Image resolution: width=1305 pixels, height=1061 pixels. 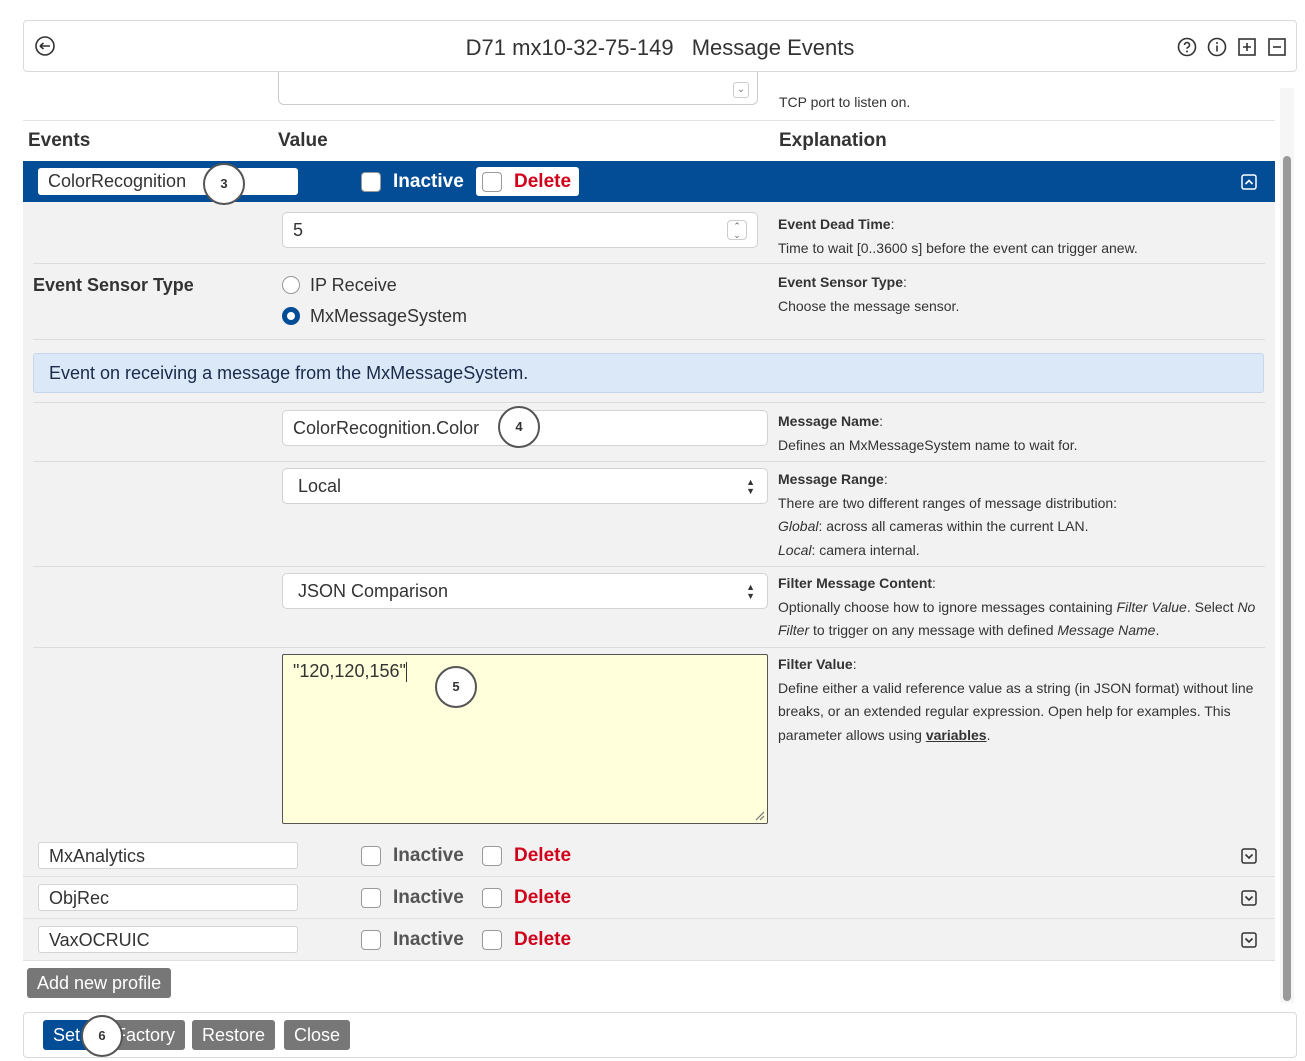 What do you see at coordinates (456, 687) in the screenshot?
I see `callout-marker: 5` at bounding box center [456, 687].